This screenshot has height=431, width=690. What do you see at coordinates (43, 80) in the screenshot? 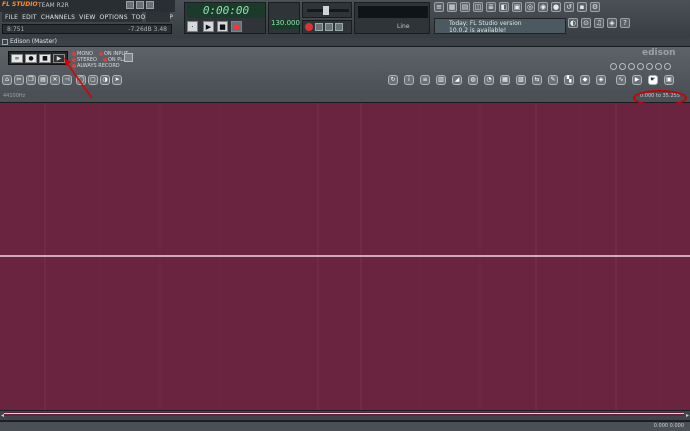
I see `tool-paste-icon: ▤` at bounding box center [43, 80].